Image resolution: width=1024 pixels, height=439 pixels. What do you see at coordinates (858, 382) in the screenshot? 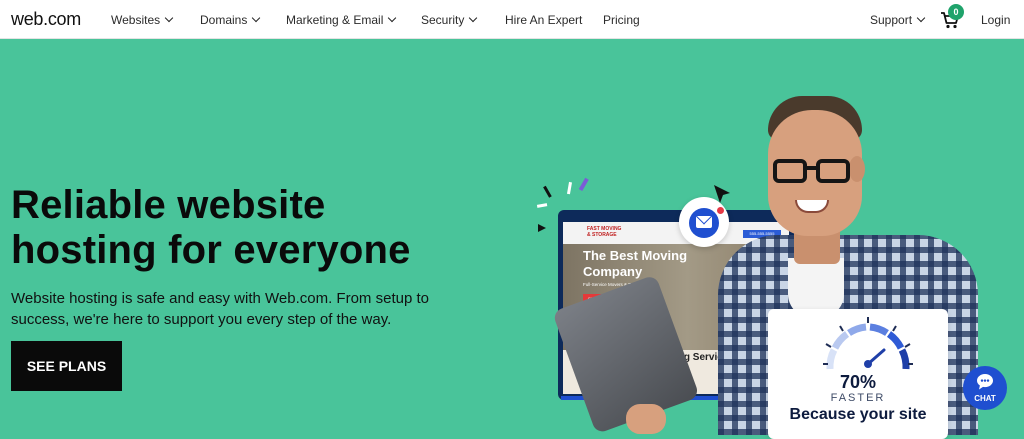
I see `speed-value: 70%` at bounding box center [858, 382].